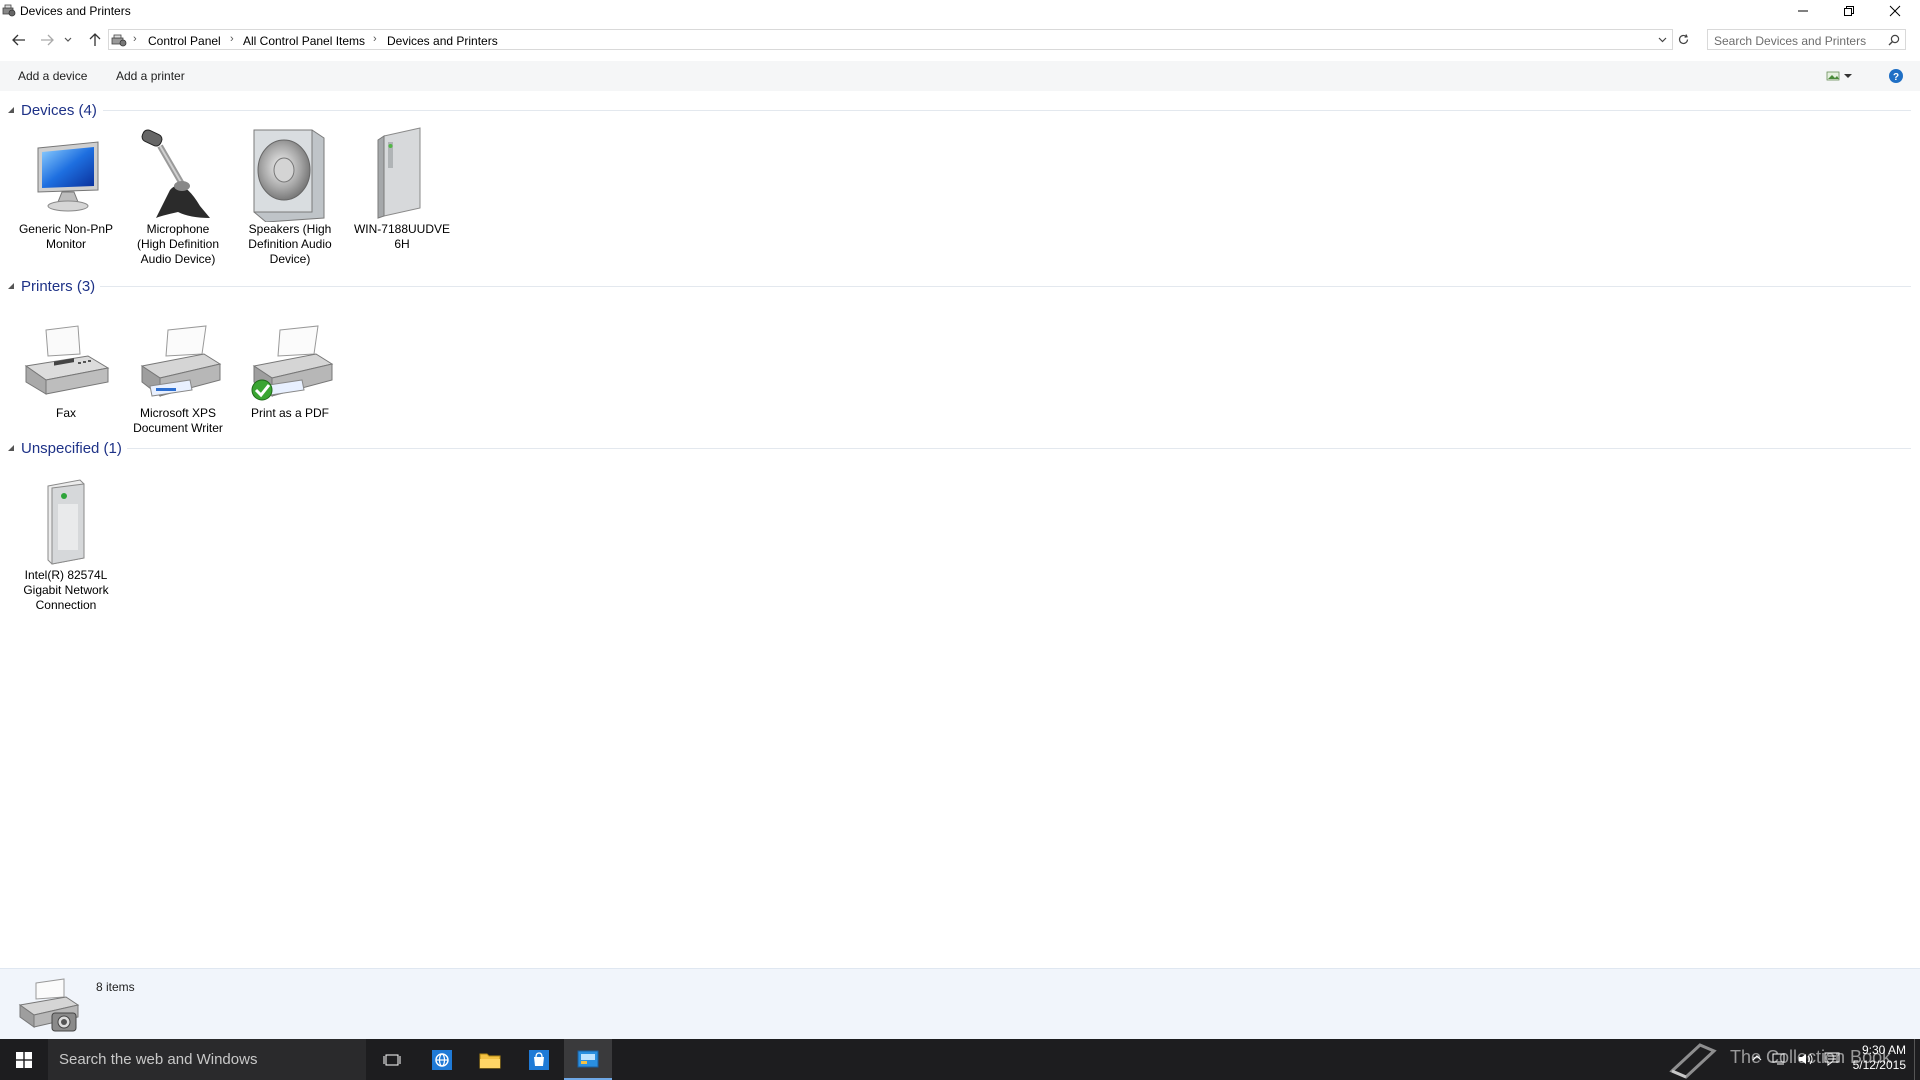 Image resolution: width=1920 pixels, height=1080 pixels. I want to click on device-item: Generic Non-PnP Monitor, so click(66, 189).